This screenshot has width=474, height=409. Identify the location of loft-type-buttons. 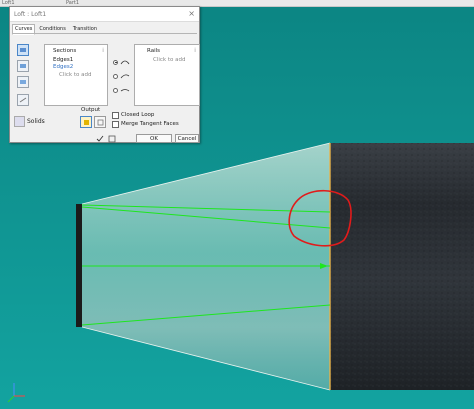
(24, 77).